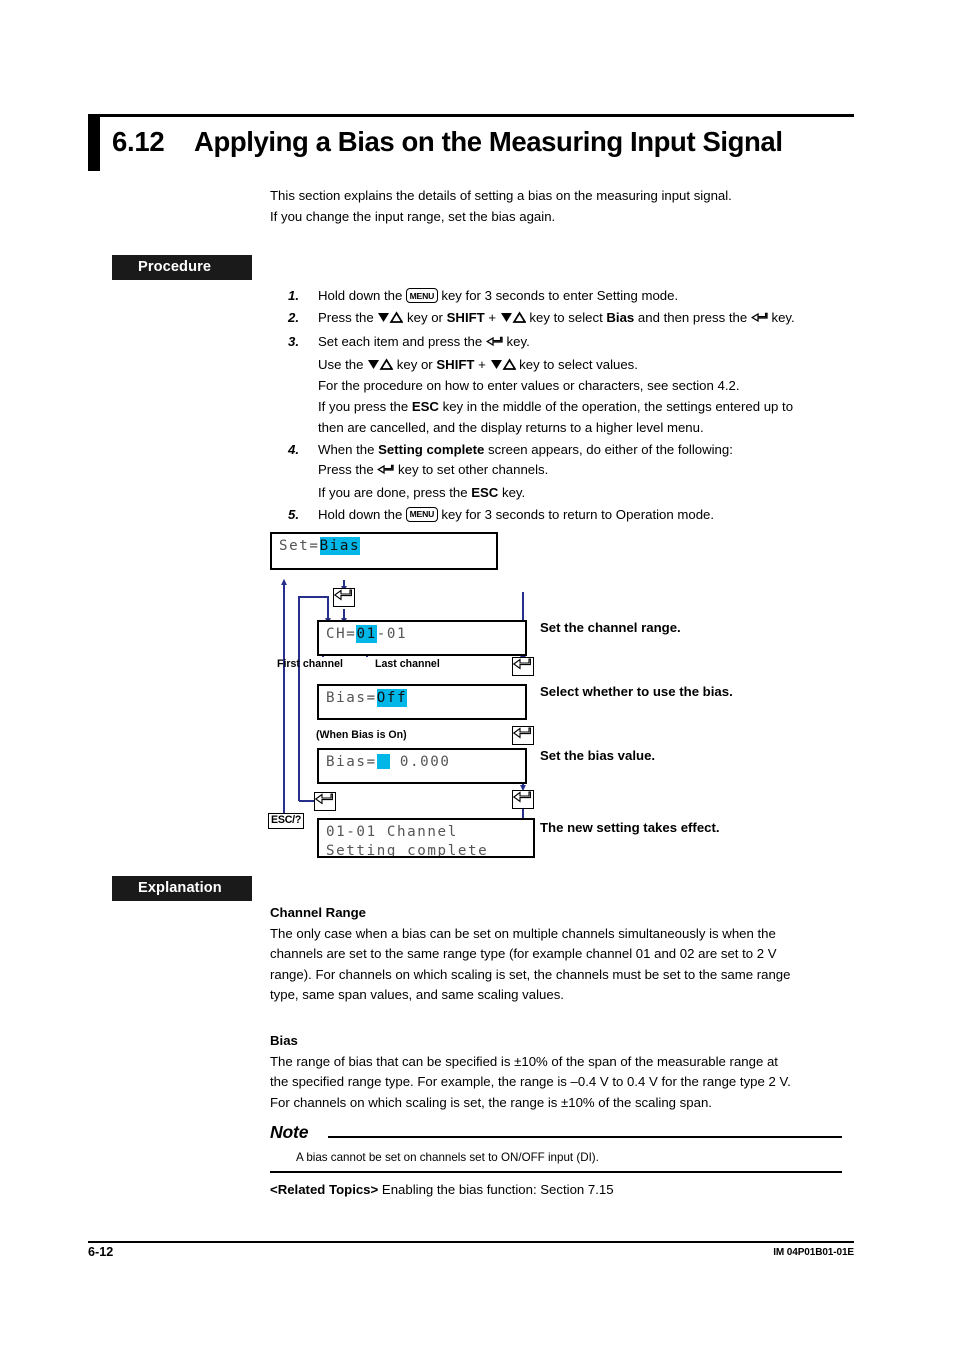 Image resolution: width=954 pixels, height=1350 pixels. I want to click on lcd-line: CH=01-01, so click(367, 634).